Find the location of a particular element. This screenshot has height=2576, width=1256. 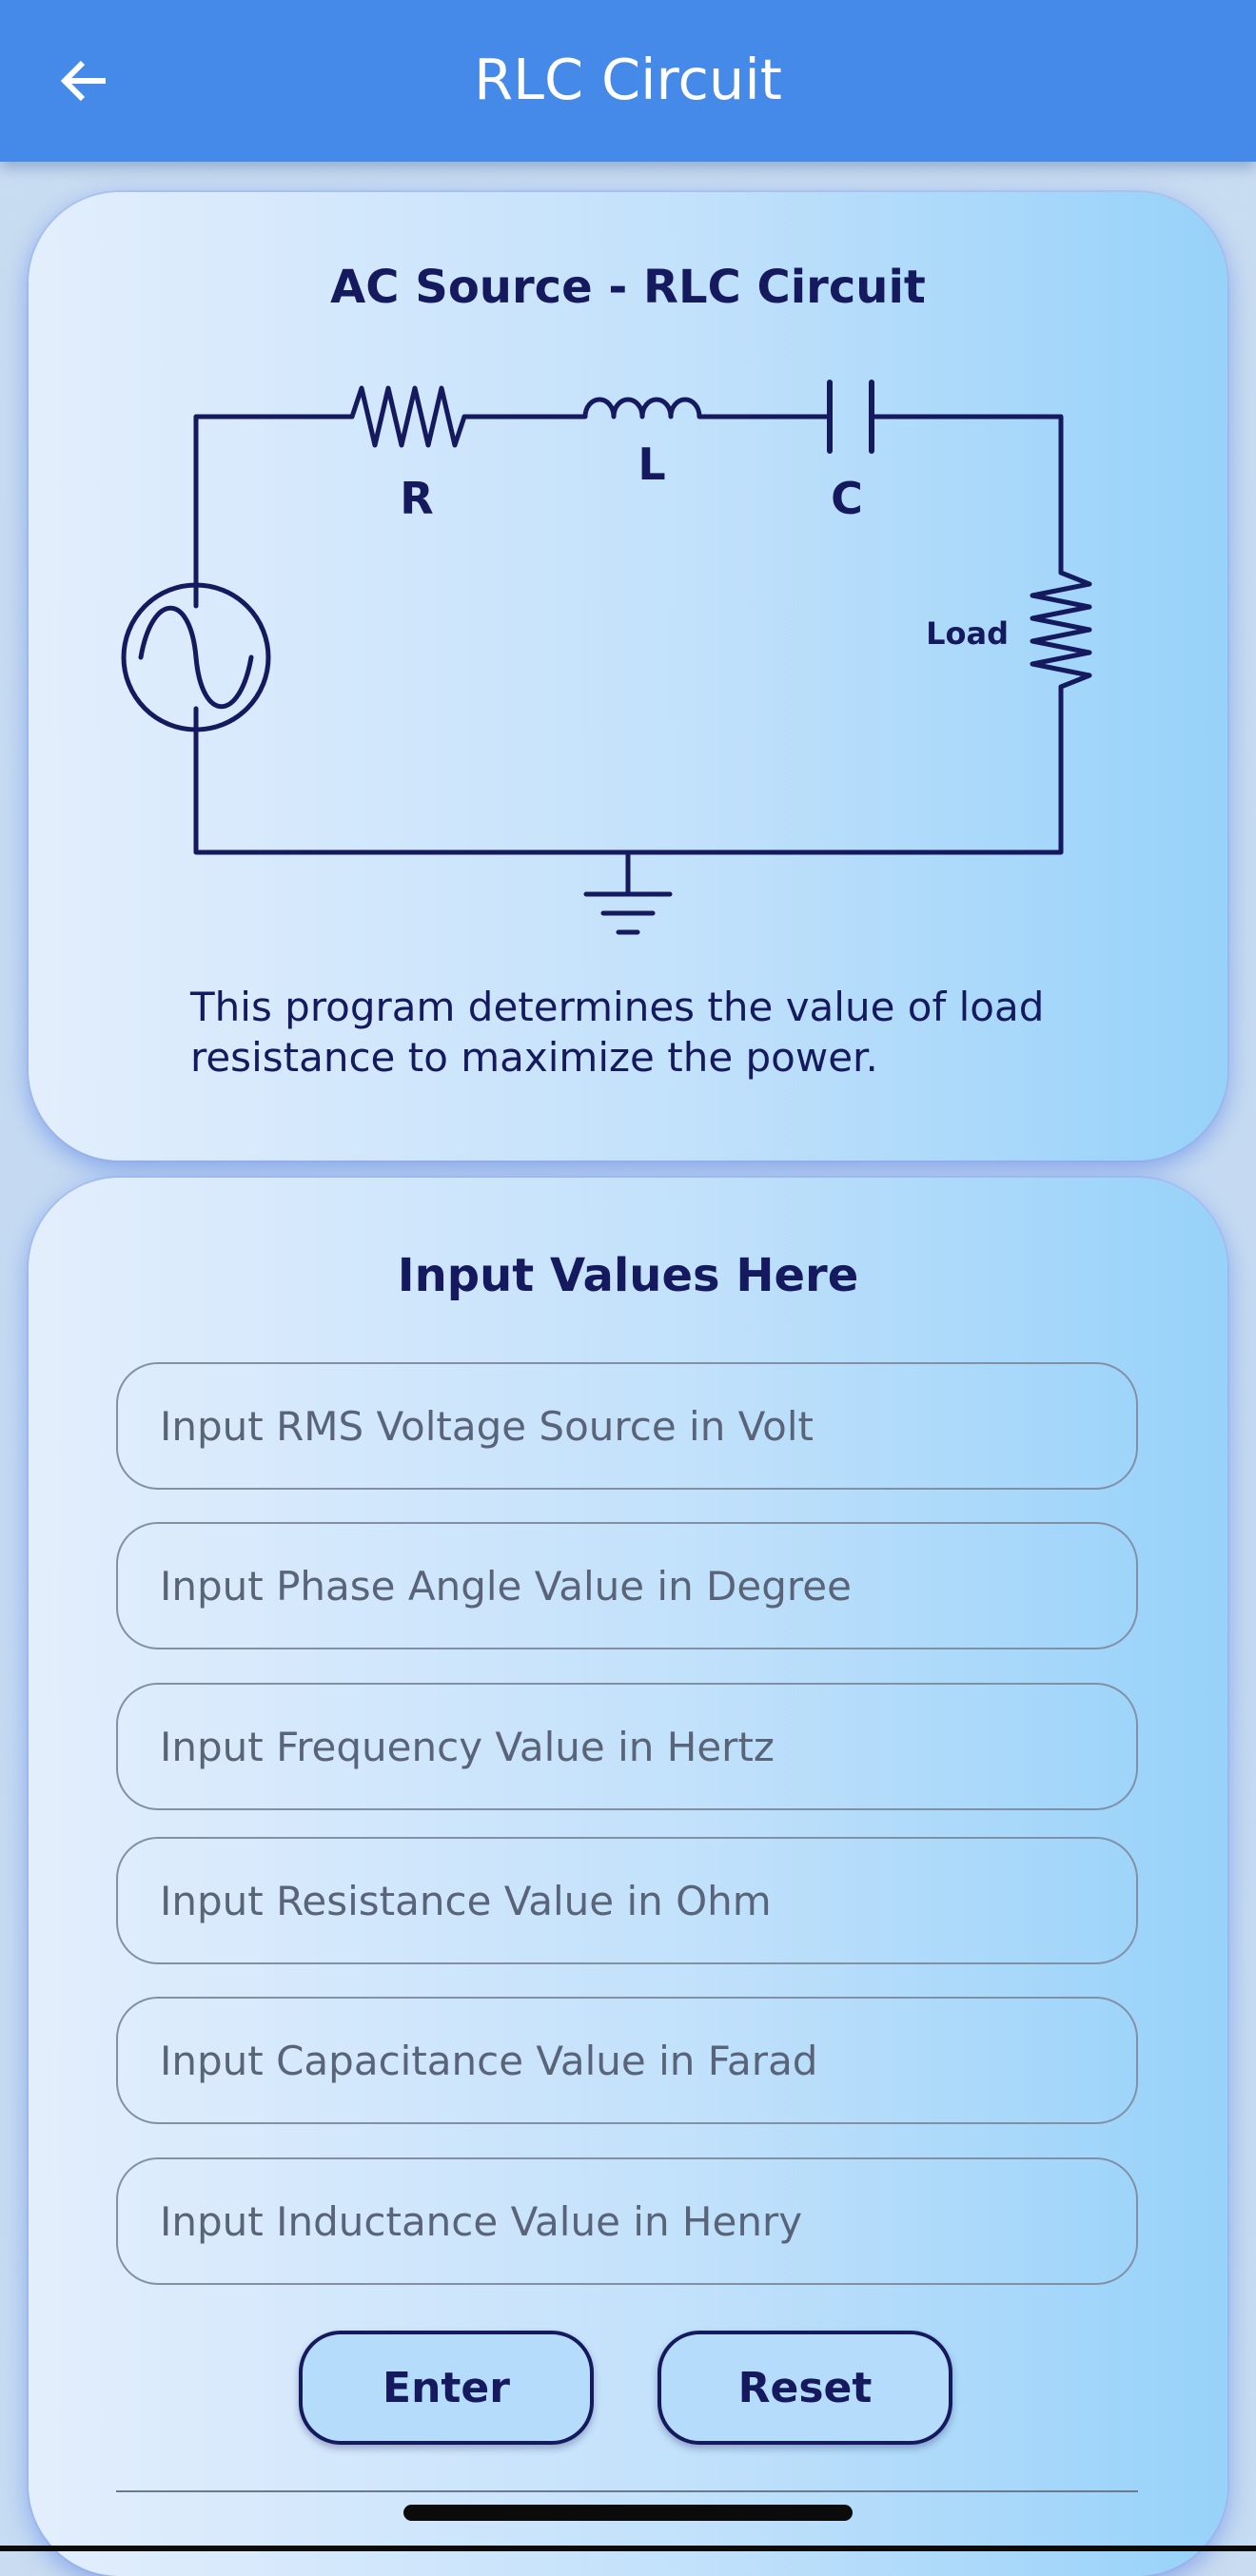

home-indicator is located at coordinates (628, 2513).